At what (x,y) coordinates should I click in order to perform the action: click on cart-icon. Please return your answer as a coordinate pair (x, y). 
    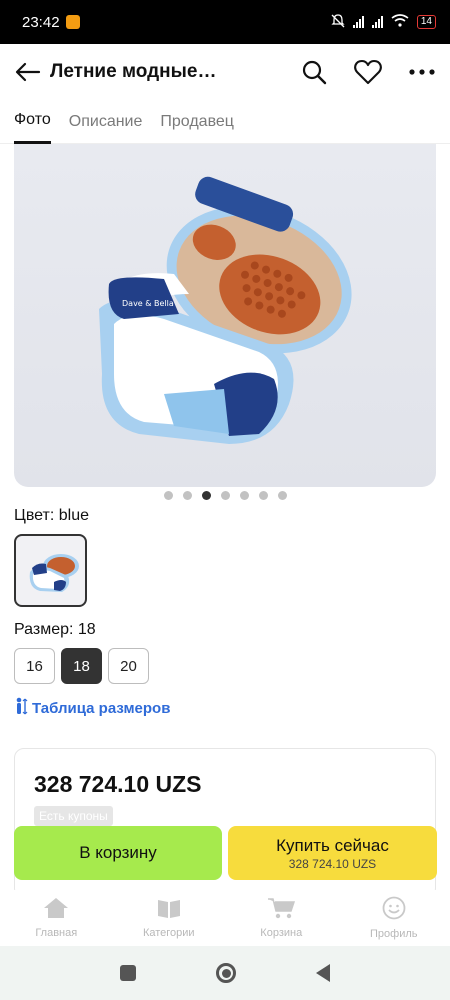
    Looking at the image, I should click on (281, 910).